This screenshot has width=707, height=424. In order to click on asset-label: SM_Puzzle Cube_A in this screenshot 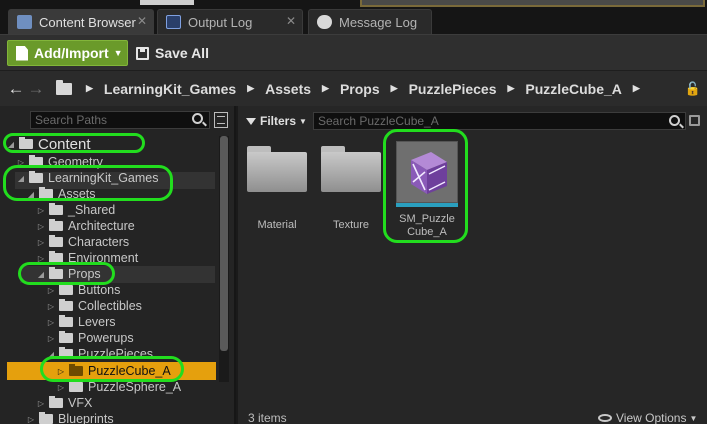, I will do `click(427, 225)`.